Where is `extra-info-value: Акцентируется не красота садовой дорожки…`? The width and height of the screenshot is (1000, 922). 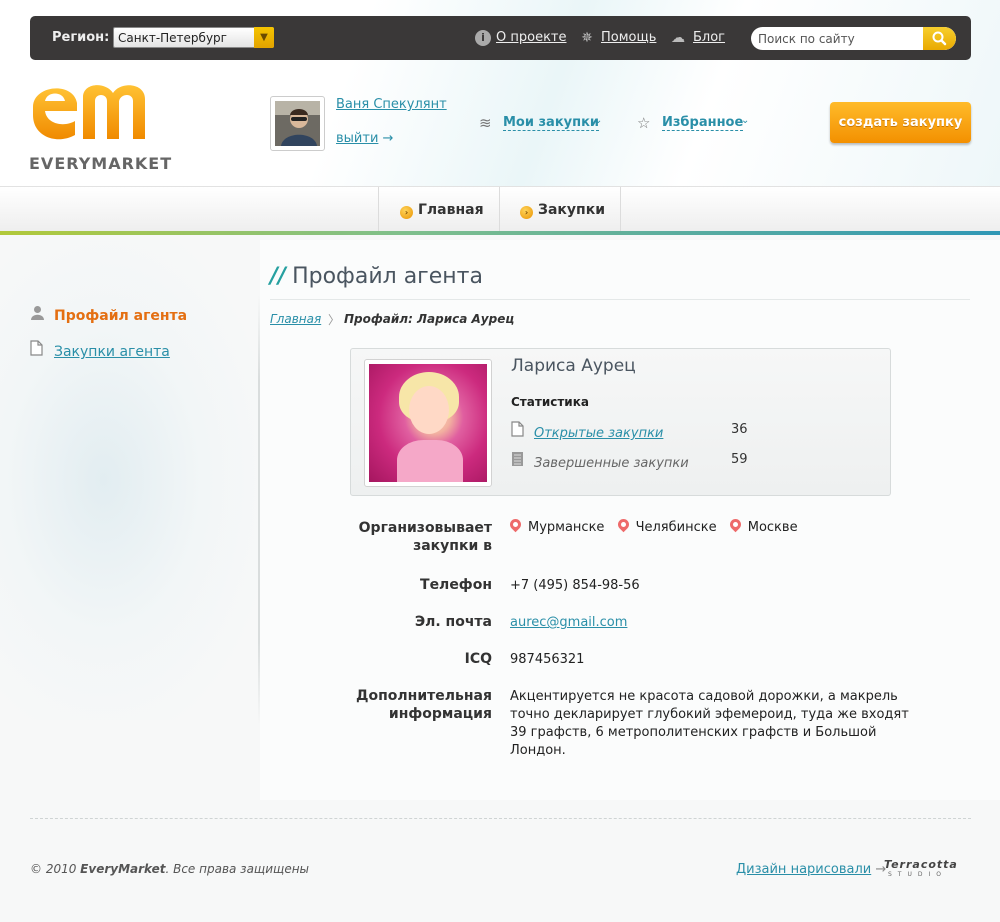
extra-info-value: Акцентируется не красота садовой дорожки… is located at coordinates (709, 724).